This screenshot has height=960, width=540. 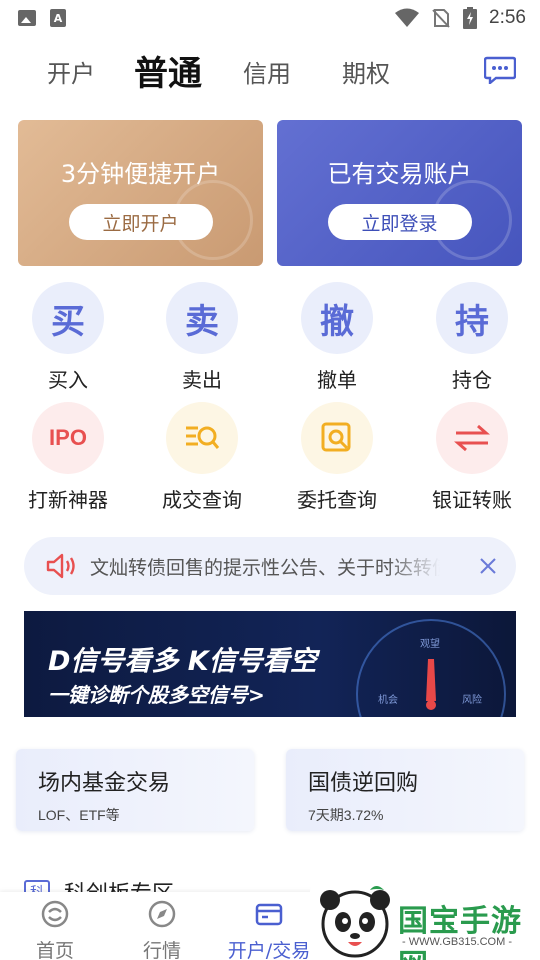 I want to click on tab-credit: 信用, so click(x=267, y=71).